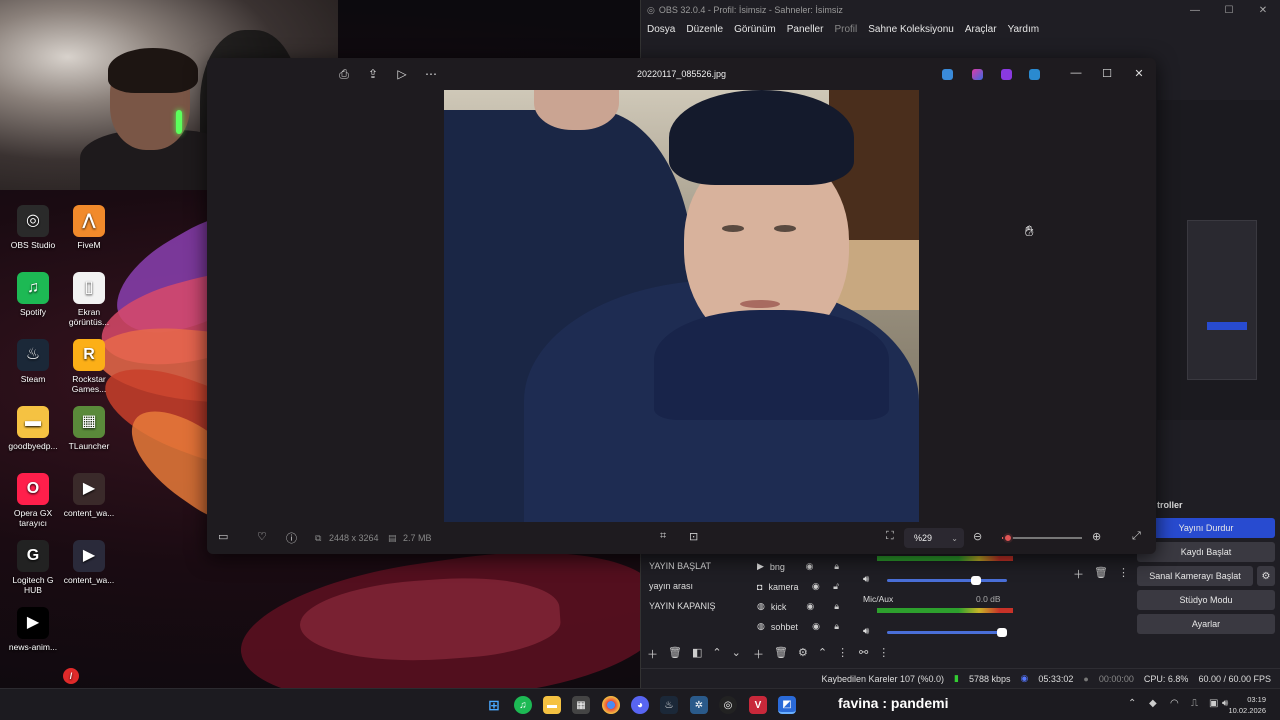 Image resolution: width=1280 pixels, height=720 pixels. Describe the element at coordinates (798, 606) in the screenshot. I see `source-item: ◍ kick ◉ 🔒︎` at that location.